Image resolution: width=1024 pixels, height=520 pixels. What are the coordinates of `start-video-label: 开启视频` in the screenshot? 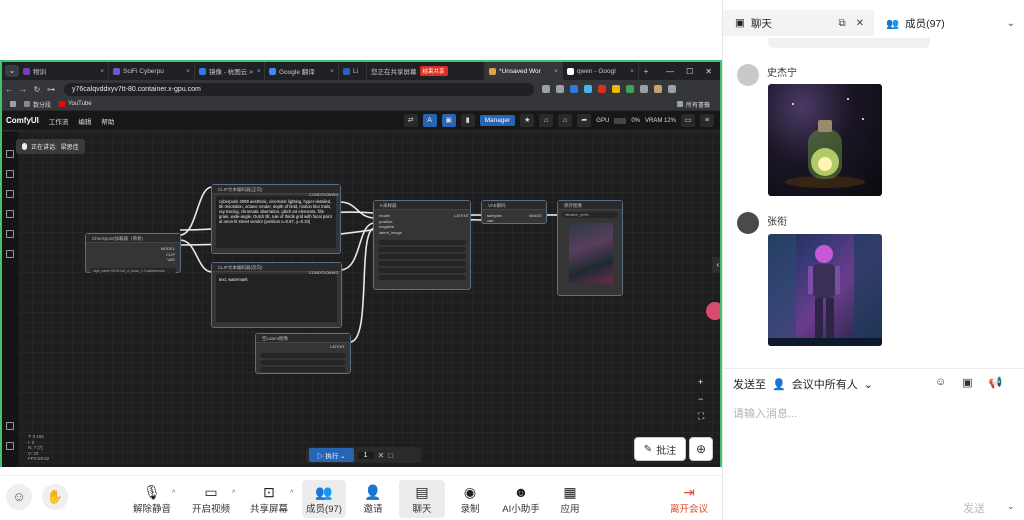 It's located at (210, 509).